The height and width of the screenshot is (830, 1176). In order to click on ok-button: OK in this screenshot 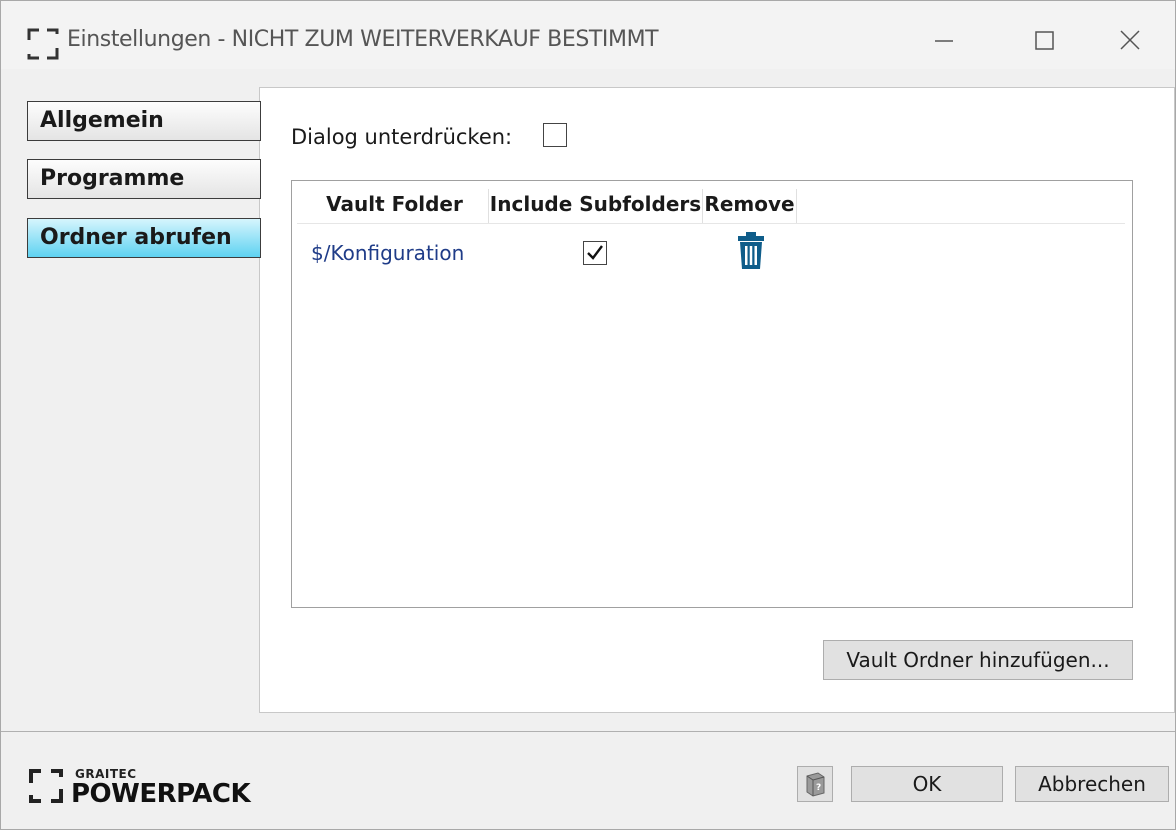, I will do `click(927, 784)`.